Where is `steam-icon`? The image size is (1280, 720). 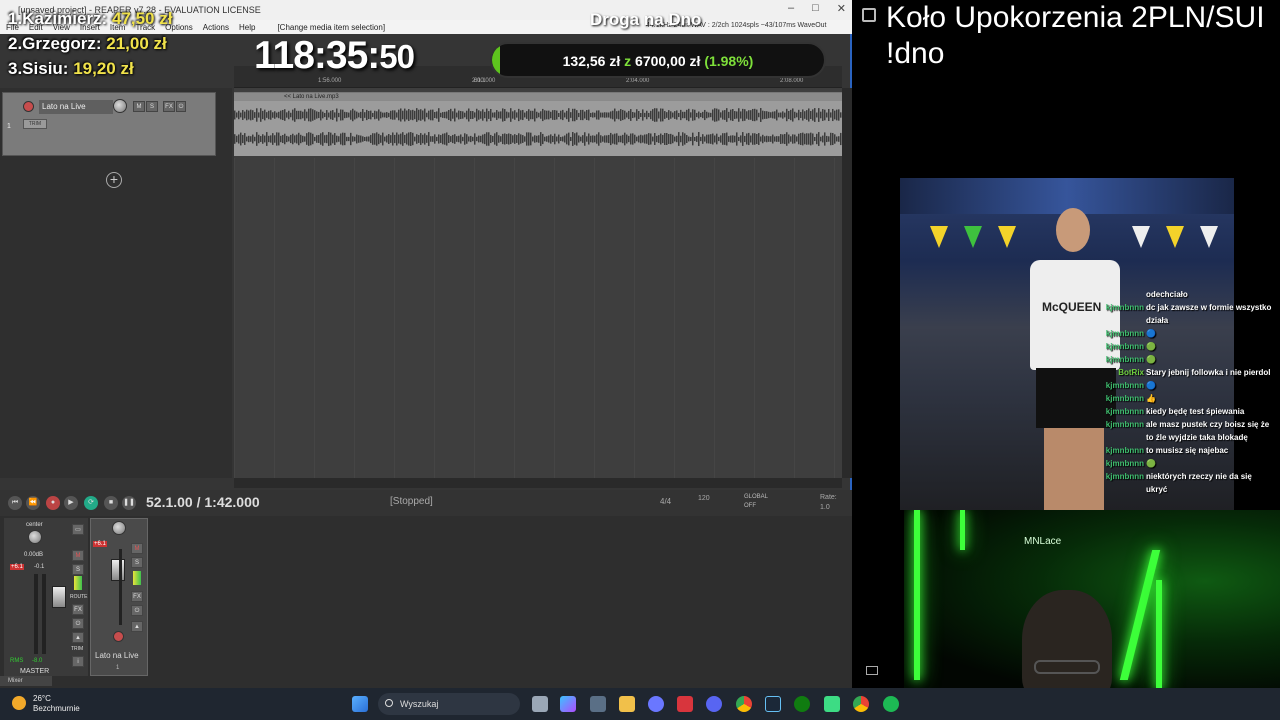
steam-icon is located at coordinates (773, 704).